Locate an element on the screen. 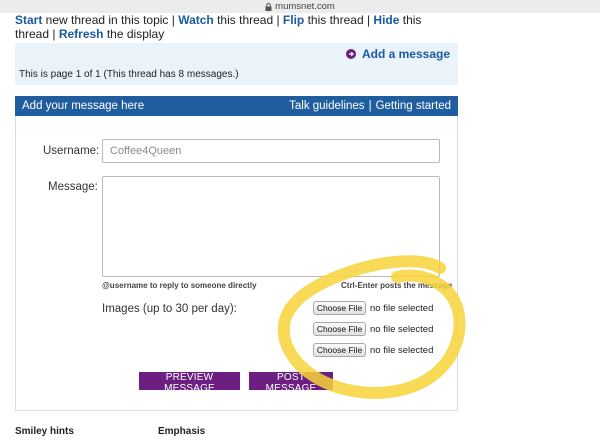 Image resolution: width=600 pixels, height=445 pixels. watch-thread-link: Watch is located at coordinates (196, 20).